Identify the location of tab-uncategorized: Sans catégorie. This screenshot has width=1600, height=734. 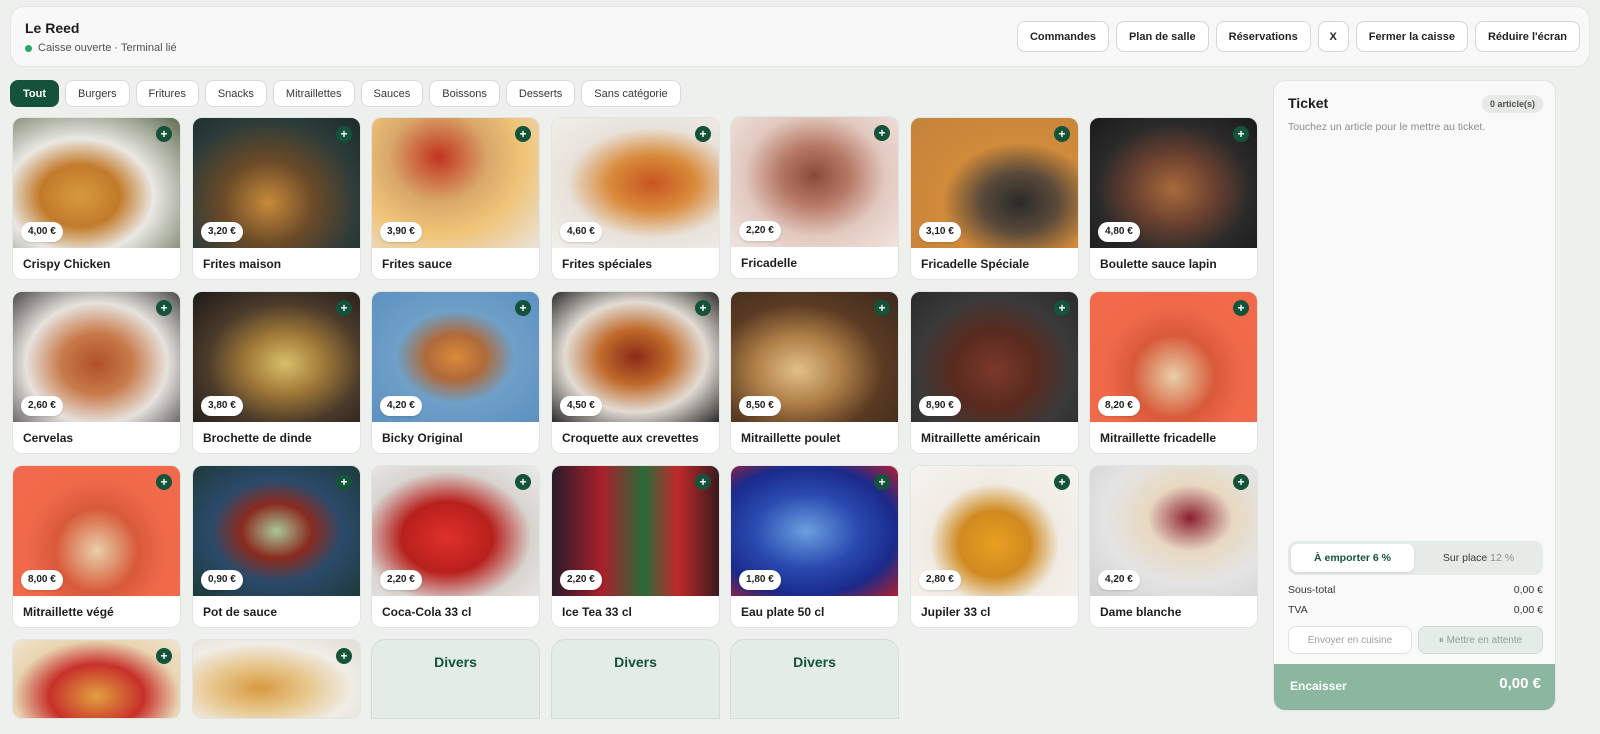
(631, 93).